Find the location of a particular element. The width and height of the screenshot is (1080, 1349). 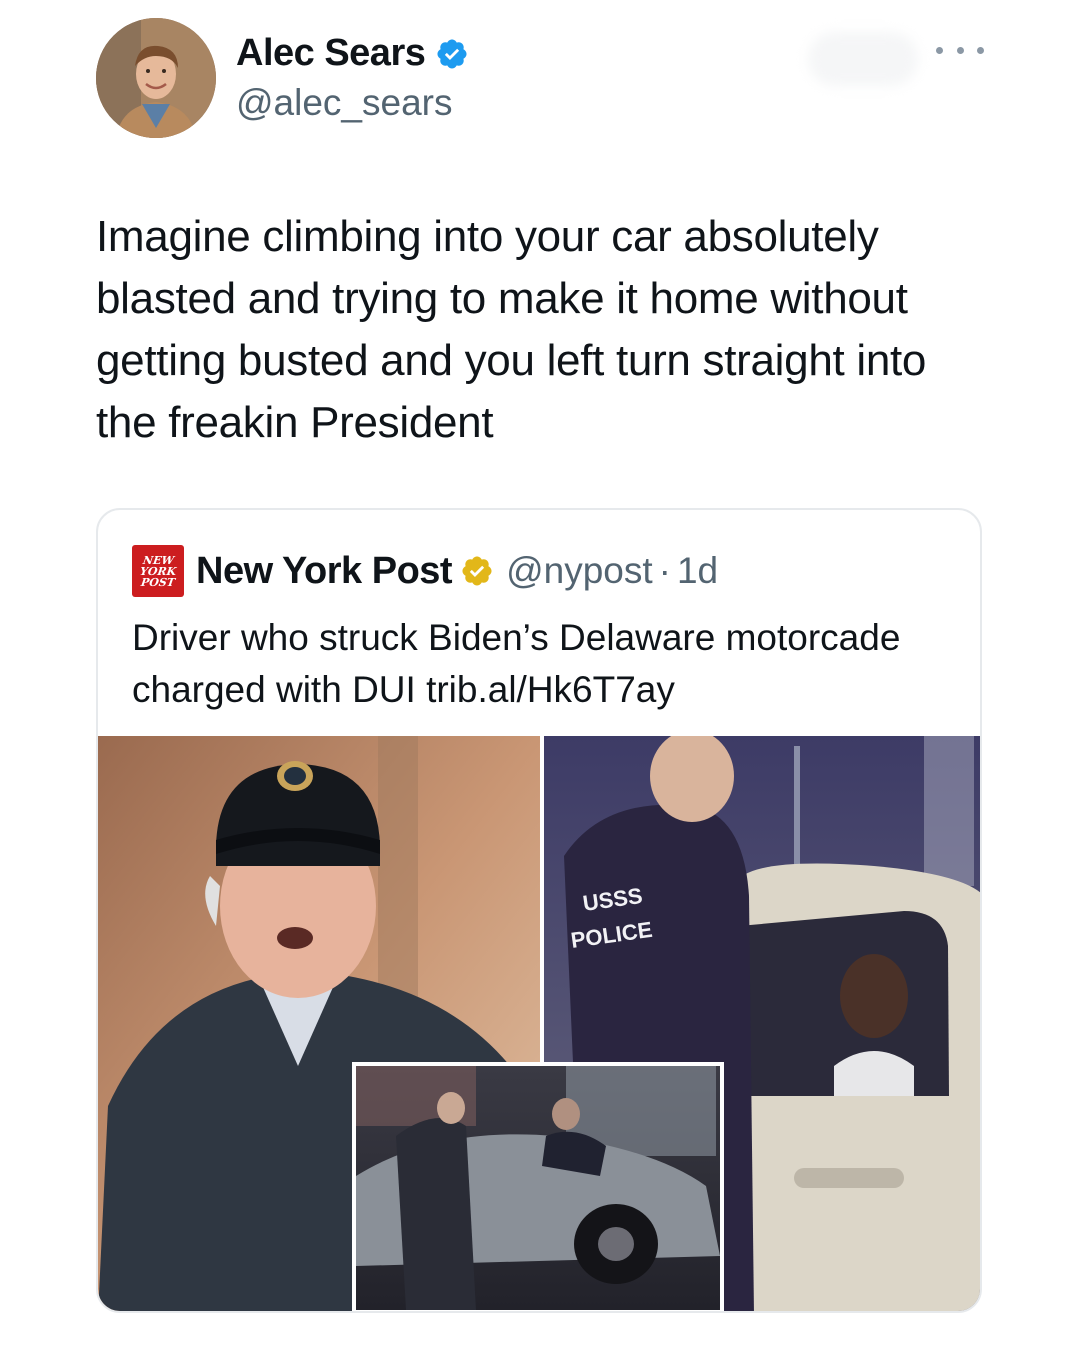

photo-damaged-car-inset is located at coordinates (538, 1186).